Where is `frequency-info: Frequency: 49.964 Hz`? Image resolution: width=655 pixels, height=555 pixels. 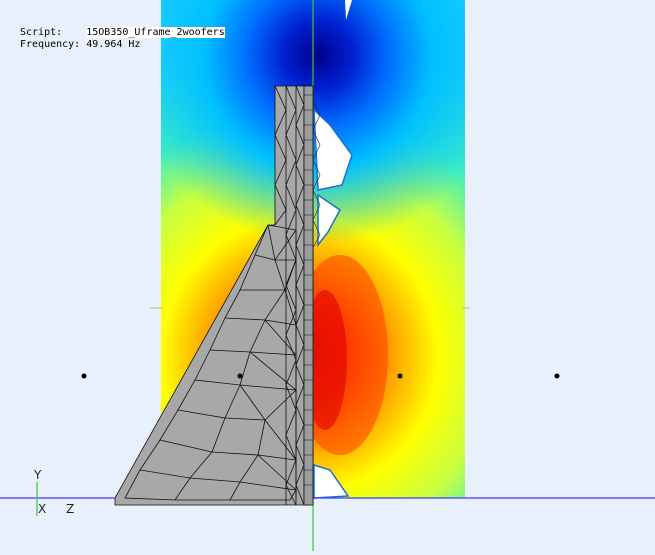 frequency-info: Frequency: 49.964 Hz is located at coordinates (80, 45).